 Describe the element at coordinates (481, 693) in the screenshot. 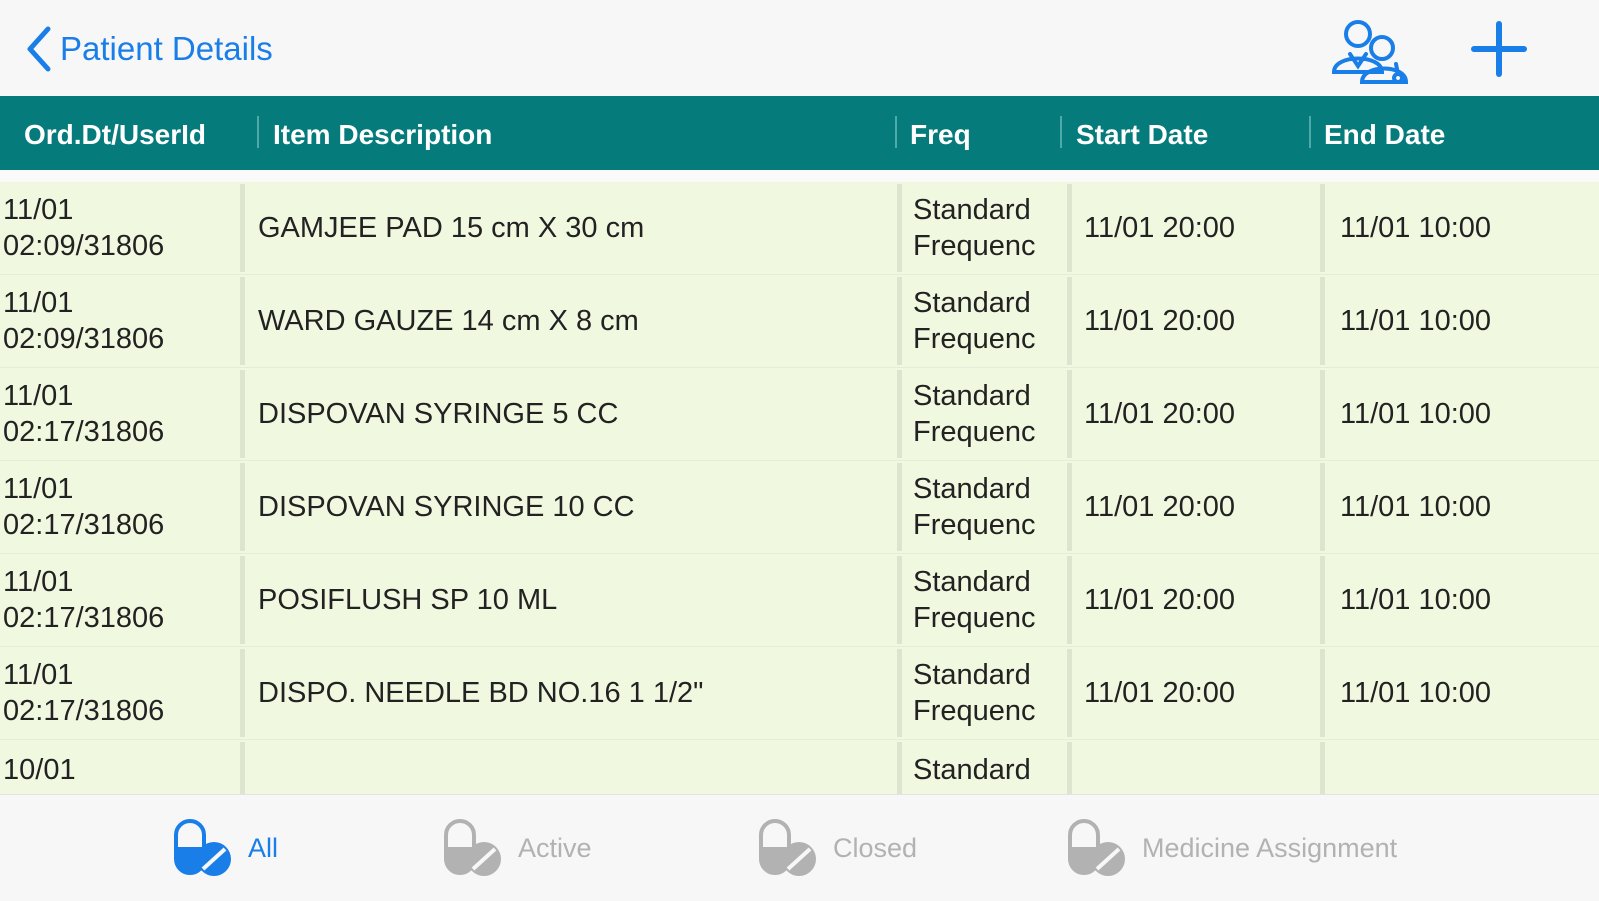

I see `item-description: DISPO. NEEDLE BD NO.16 1 1/2"` at that location.